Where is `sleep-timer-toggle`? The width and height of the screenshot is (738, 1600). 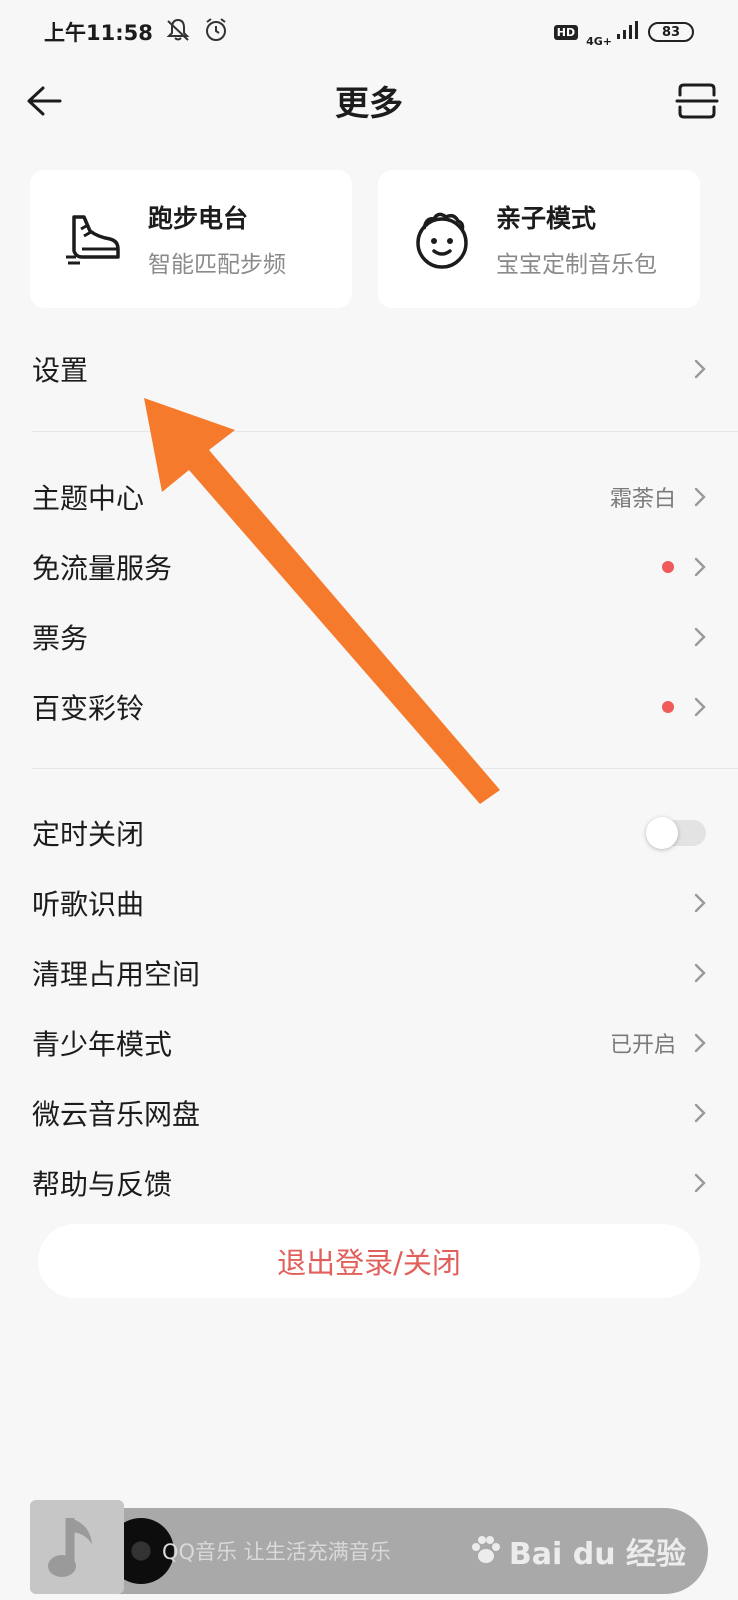 sleep-timer-toggle is located at coordinates (676, 833).